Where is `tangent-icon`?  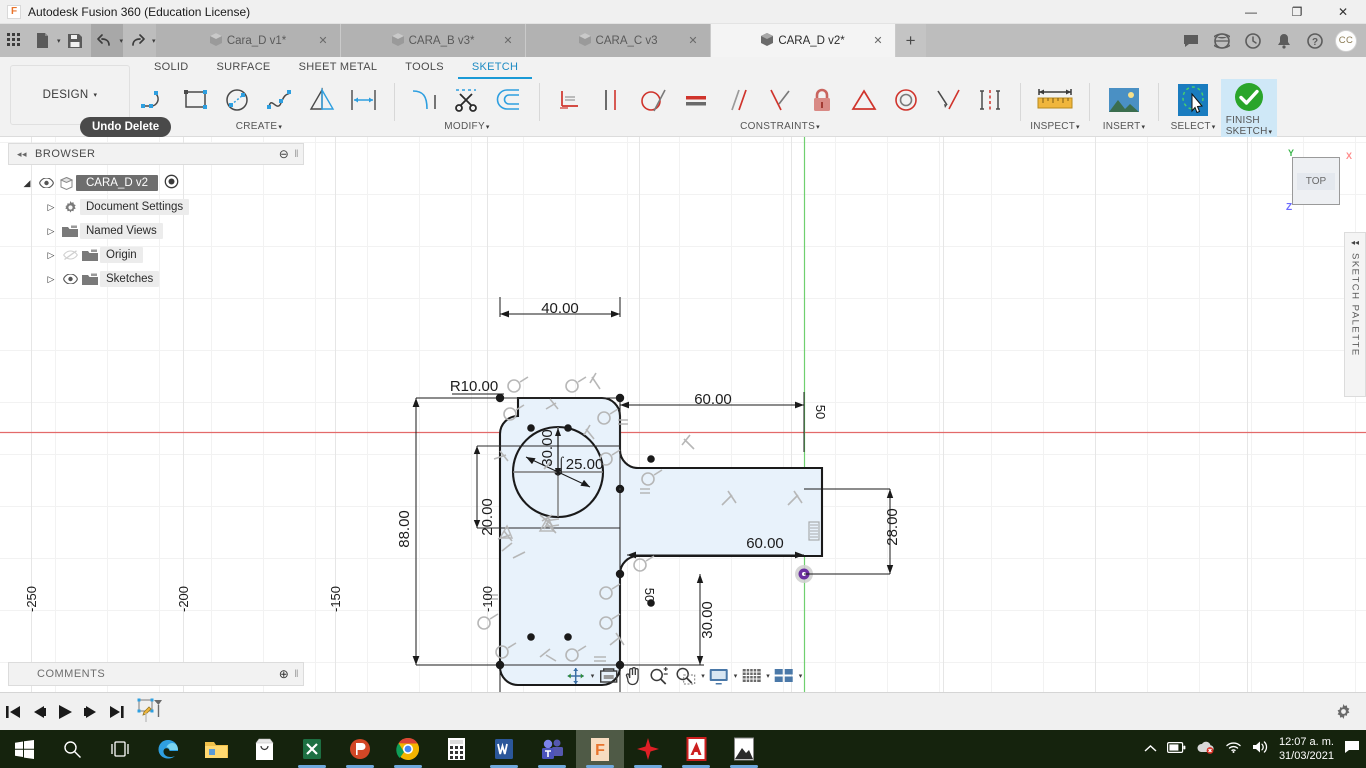 tangent-icon is located at coordinates (654, 100).